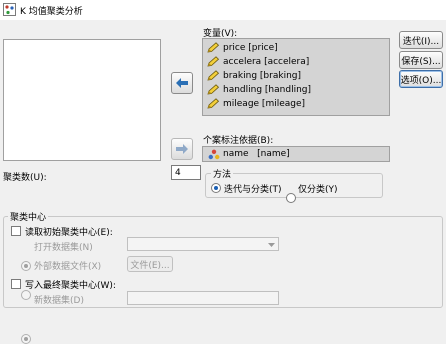 The image size is (446, 344). What do you see at coordinates (51, 12) in the screenshot?
I see `window-title: K 均值聚类分析` at bounding box center [51, 12].